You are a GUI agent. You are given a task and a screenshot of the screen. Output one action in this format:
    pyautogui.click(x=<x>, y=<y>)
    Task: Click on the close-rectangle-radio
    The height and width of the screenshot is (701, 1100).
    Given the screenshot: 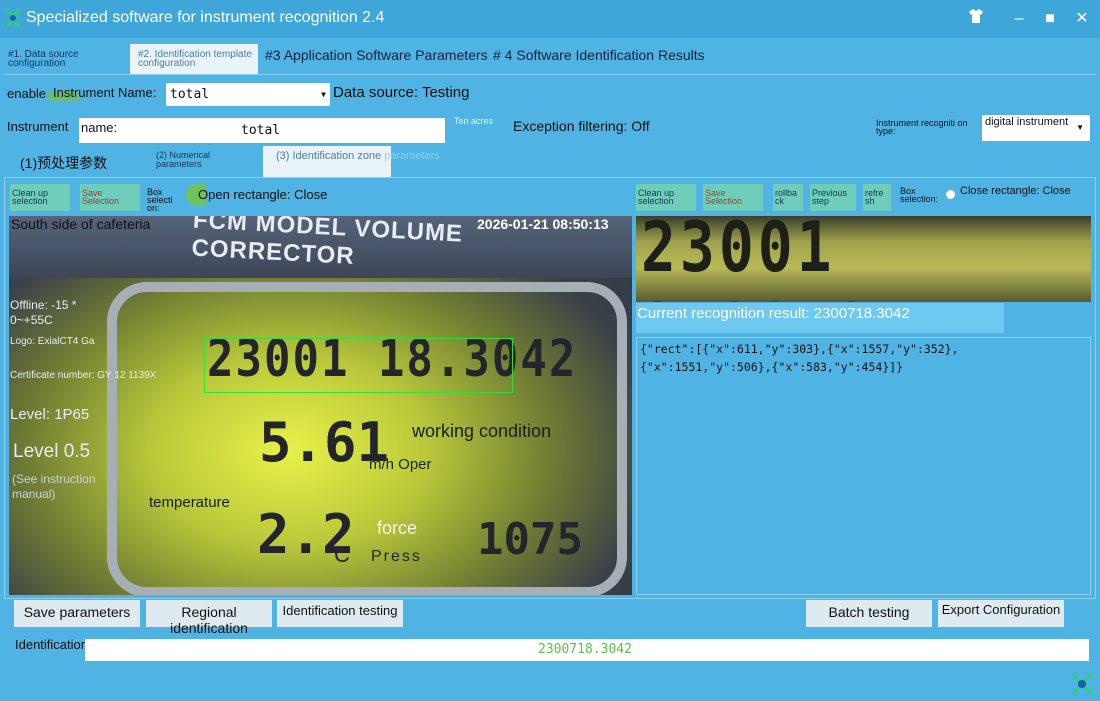 What is the action you would take?
    pyautogui.click(x=950, y=194)
    